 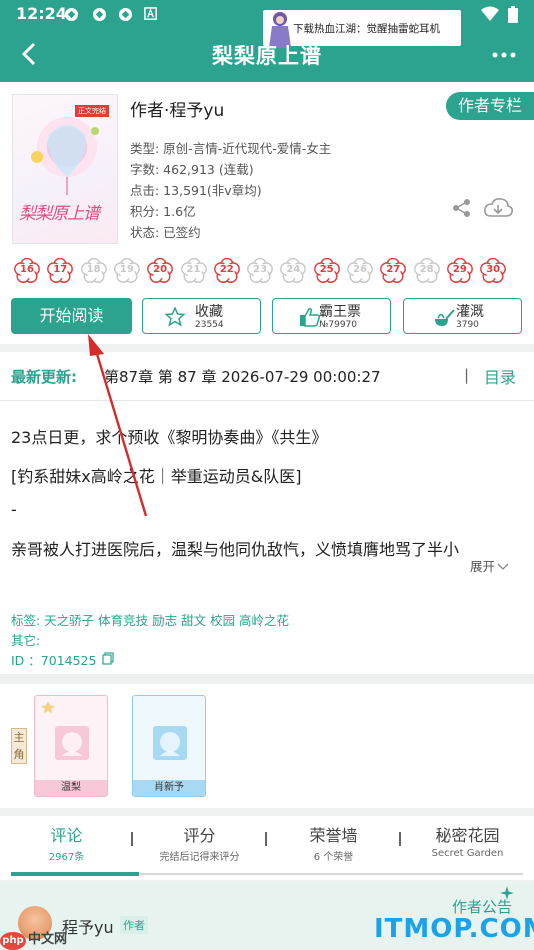 I want to click on date-flower: 24, so click(x=293, y=270).